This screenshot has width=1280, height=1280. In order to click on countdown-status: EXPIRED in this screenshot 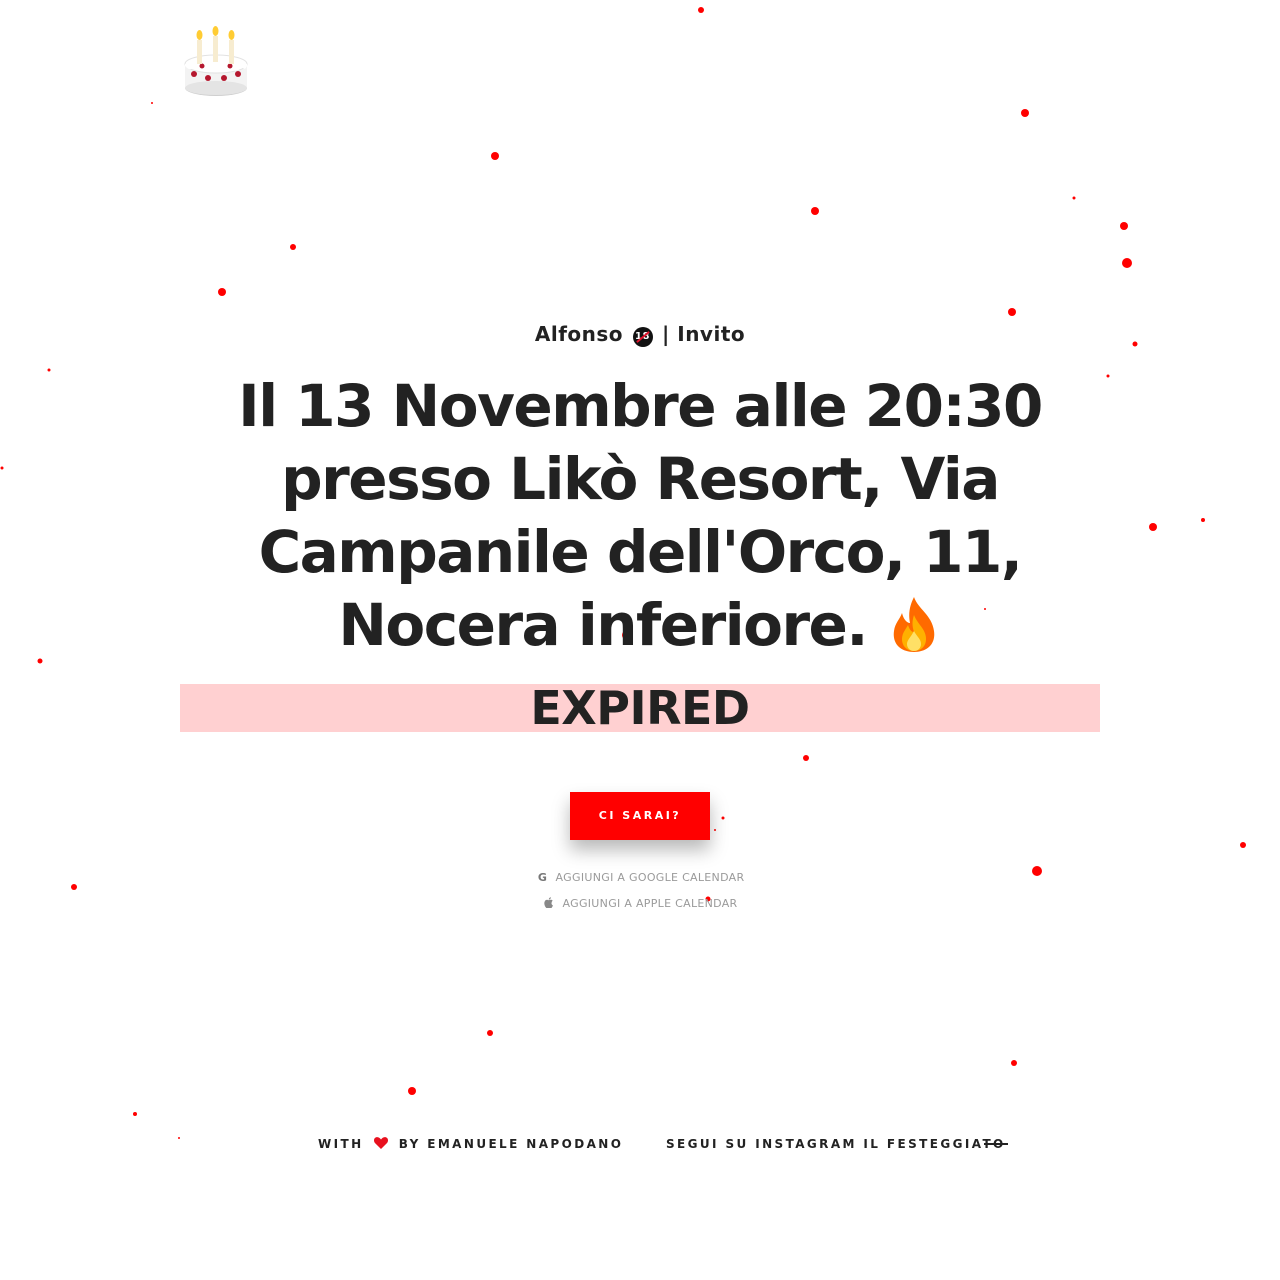, I will do `click(640, 708)`.